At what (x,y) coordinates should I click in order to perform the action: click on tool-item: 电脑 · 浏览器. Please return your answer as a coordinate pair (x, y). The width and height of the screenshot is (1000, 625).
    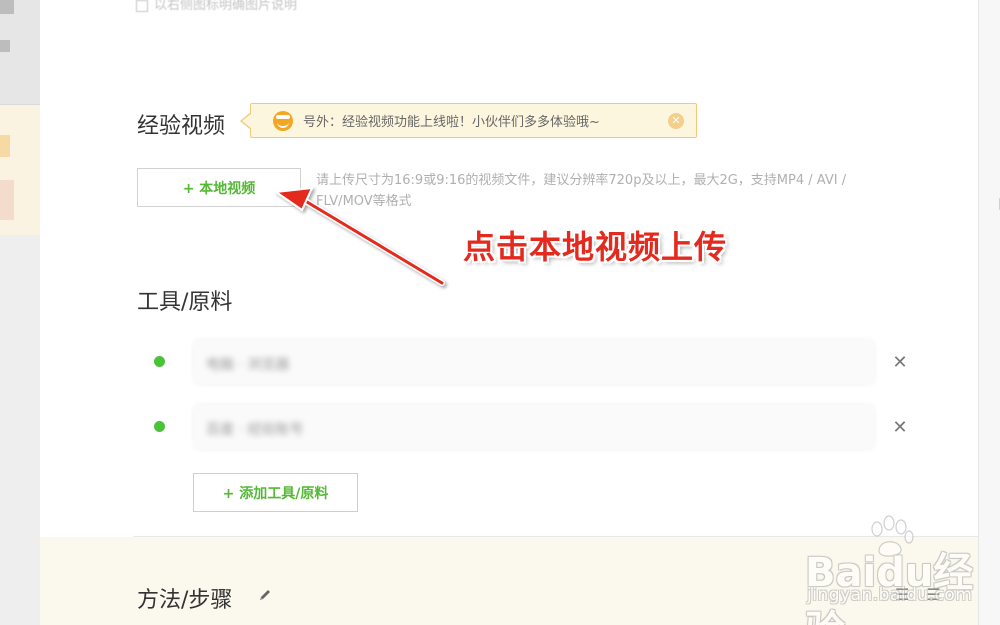
    Looking at the image, I should click on (513, 362).